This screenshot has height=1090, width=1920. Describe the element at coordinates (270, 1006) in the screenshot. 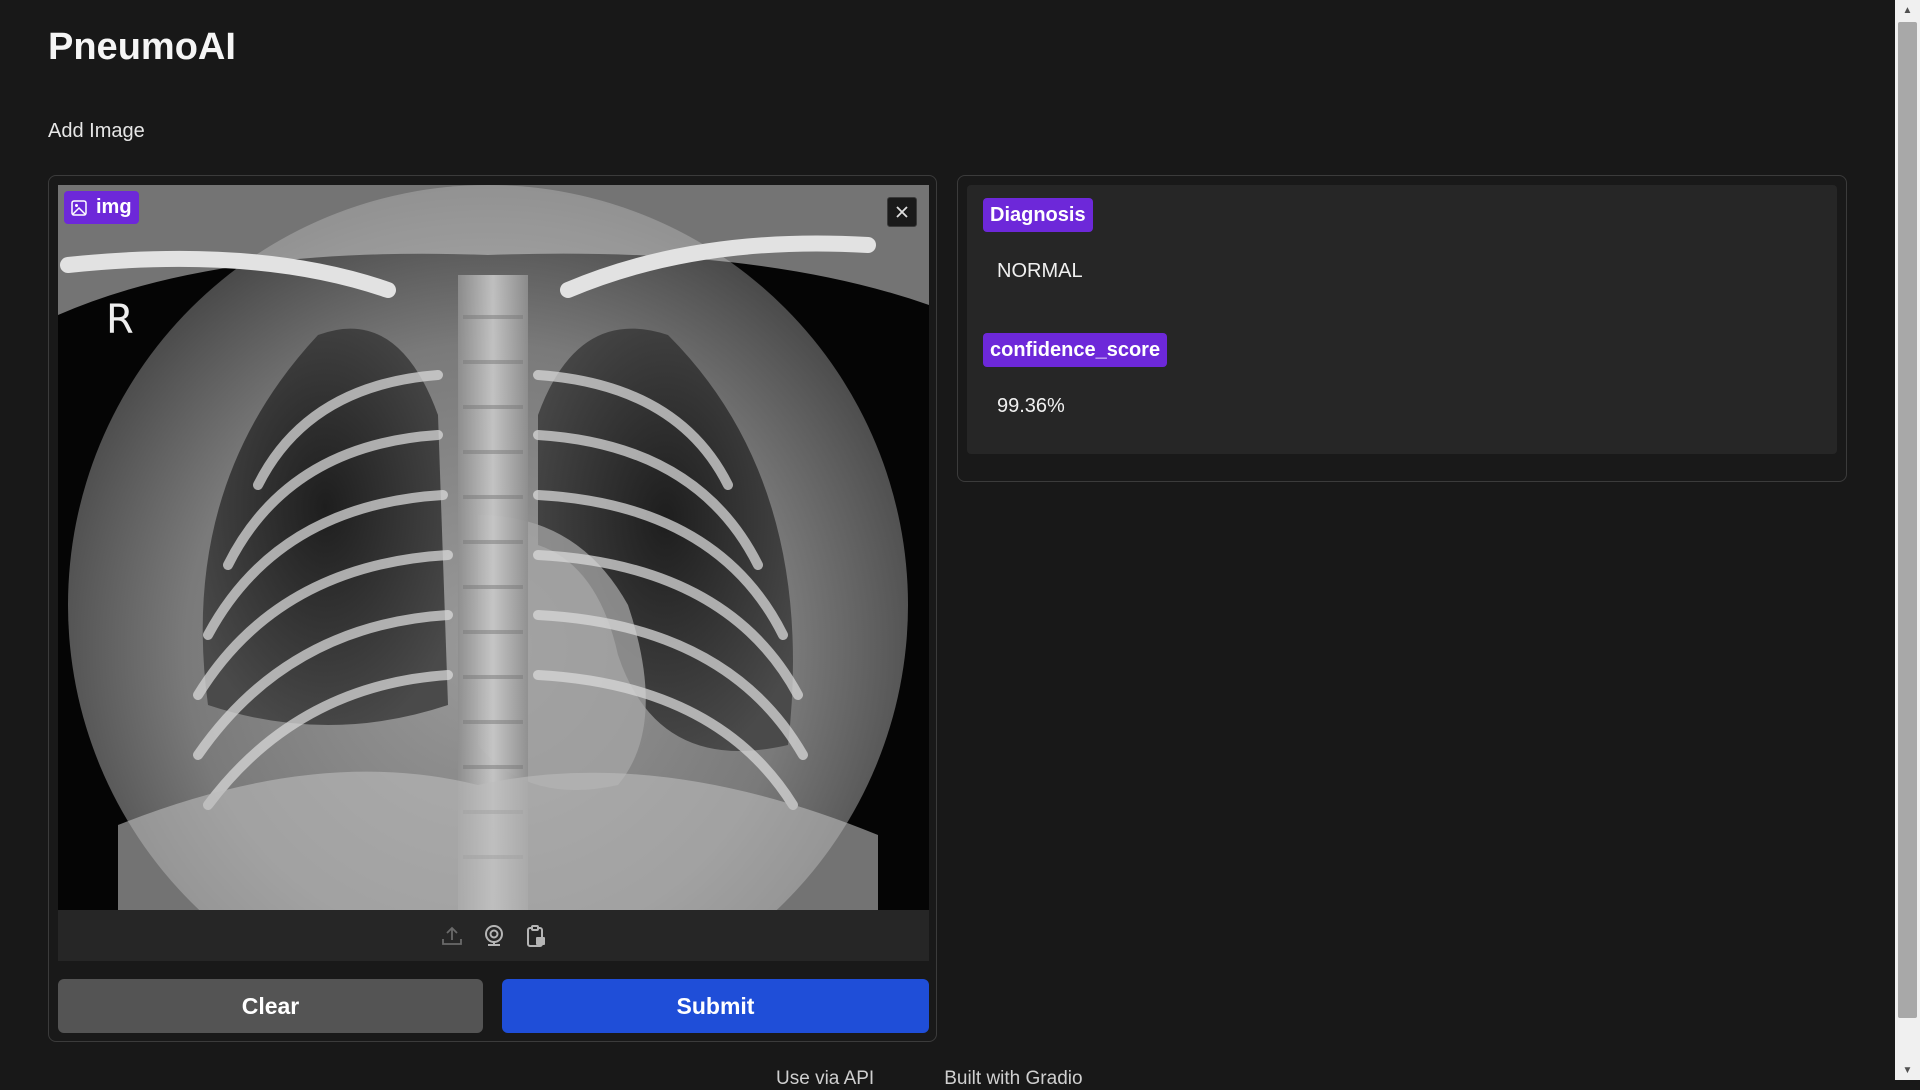

I see `clear-button: Clear` at that location.